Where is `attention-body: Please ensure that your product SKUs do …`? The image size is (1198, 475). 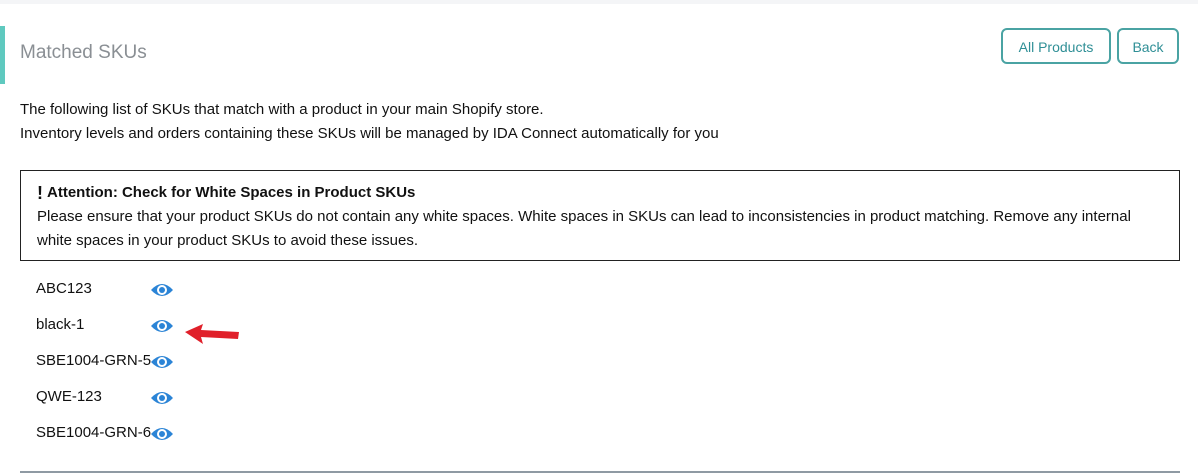 attention-body: Please ensure that your product SKUs do … is located at coordinates (584, 228).